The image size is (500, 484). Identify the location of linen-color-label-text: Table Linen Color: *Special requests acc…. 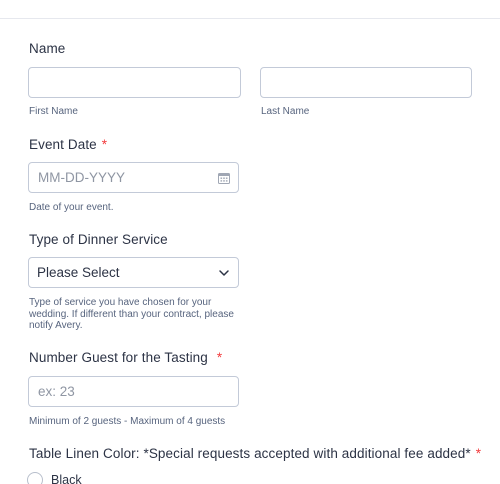
(250, 453).